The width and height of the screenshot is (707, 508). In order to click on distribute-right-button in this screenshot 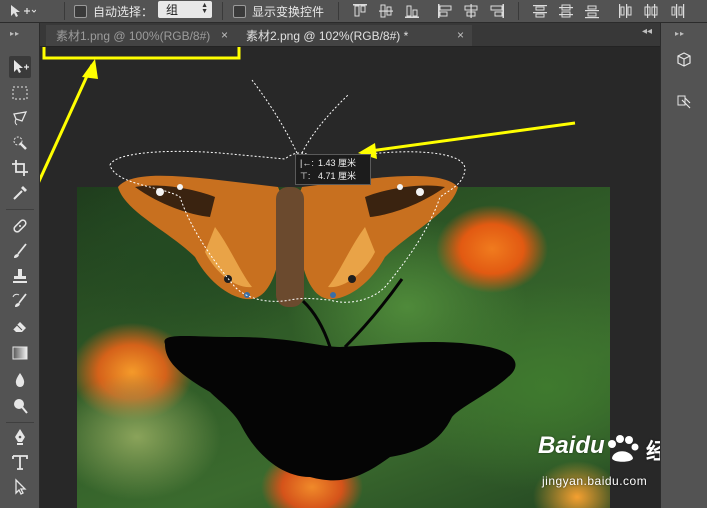, I will do `click(677, 11)`.